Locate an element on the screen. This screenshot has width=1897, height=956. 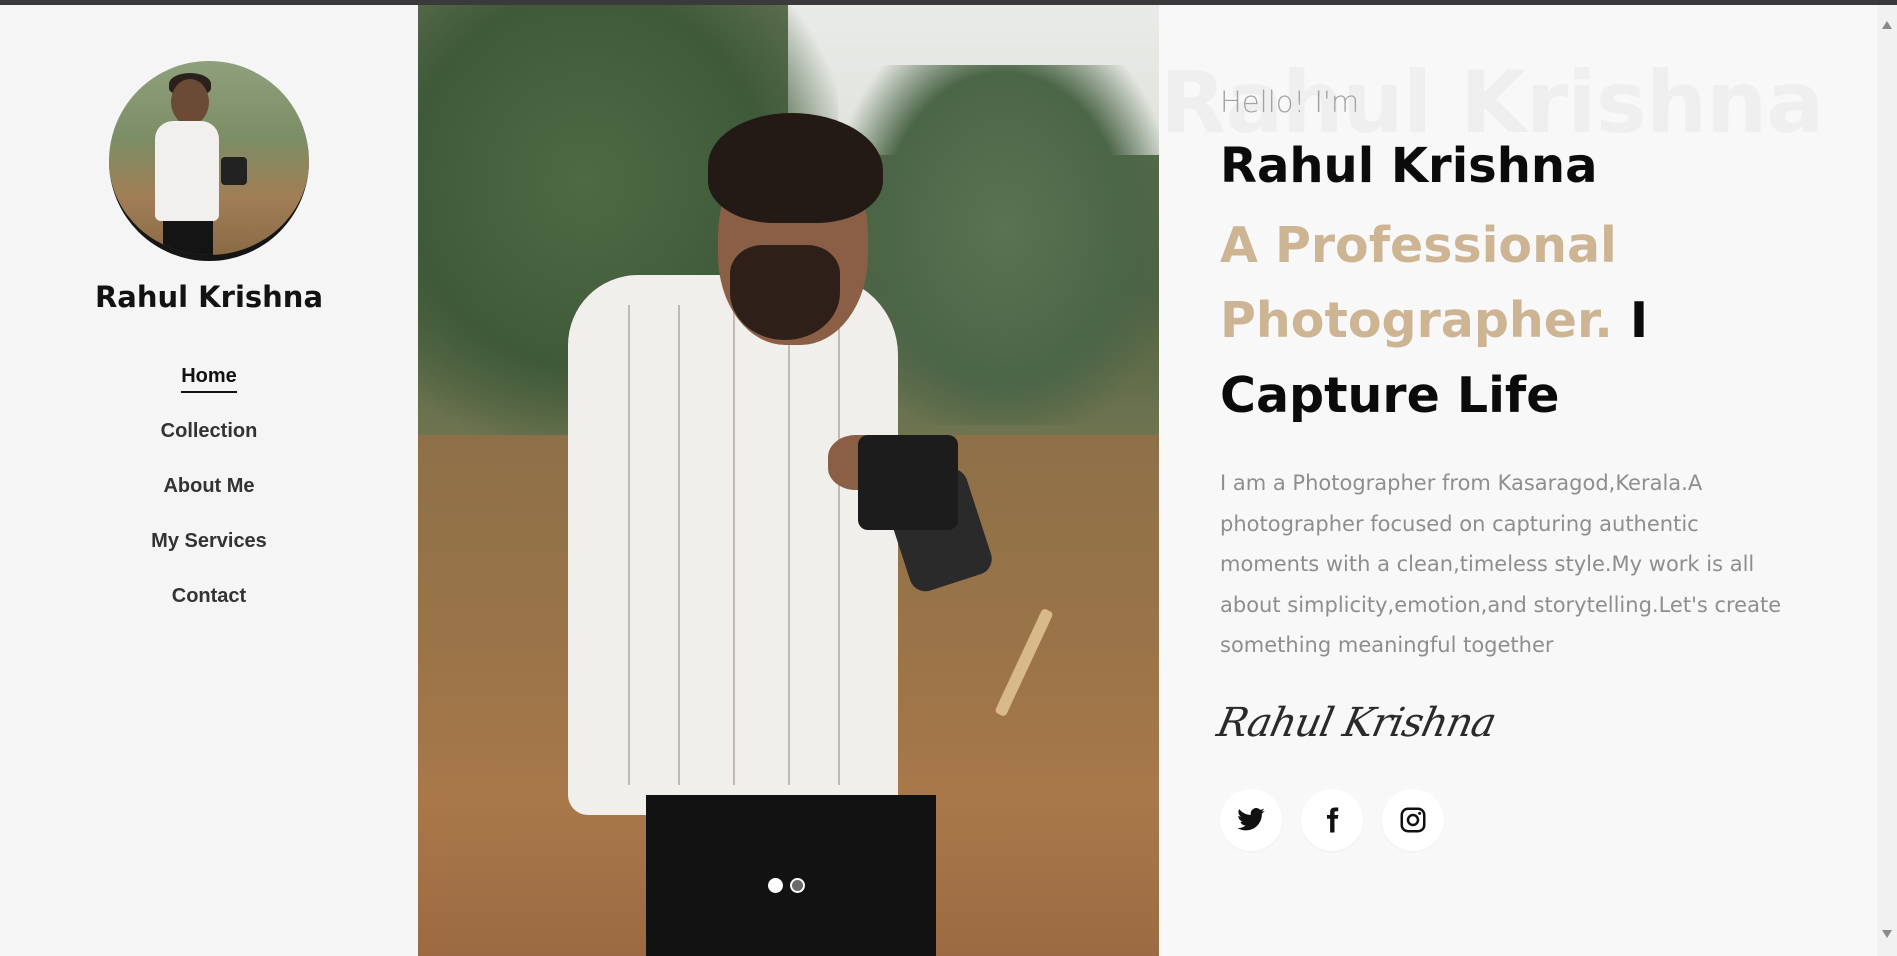
facebook-icon is located at coordinates (1333, 820).